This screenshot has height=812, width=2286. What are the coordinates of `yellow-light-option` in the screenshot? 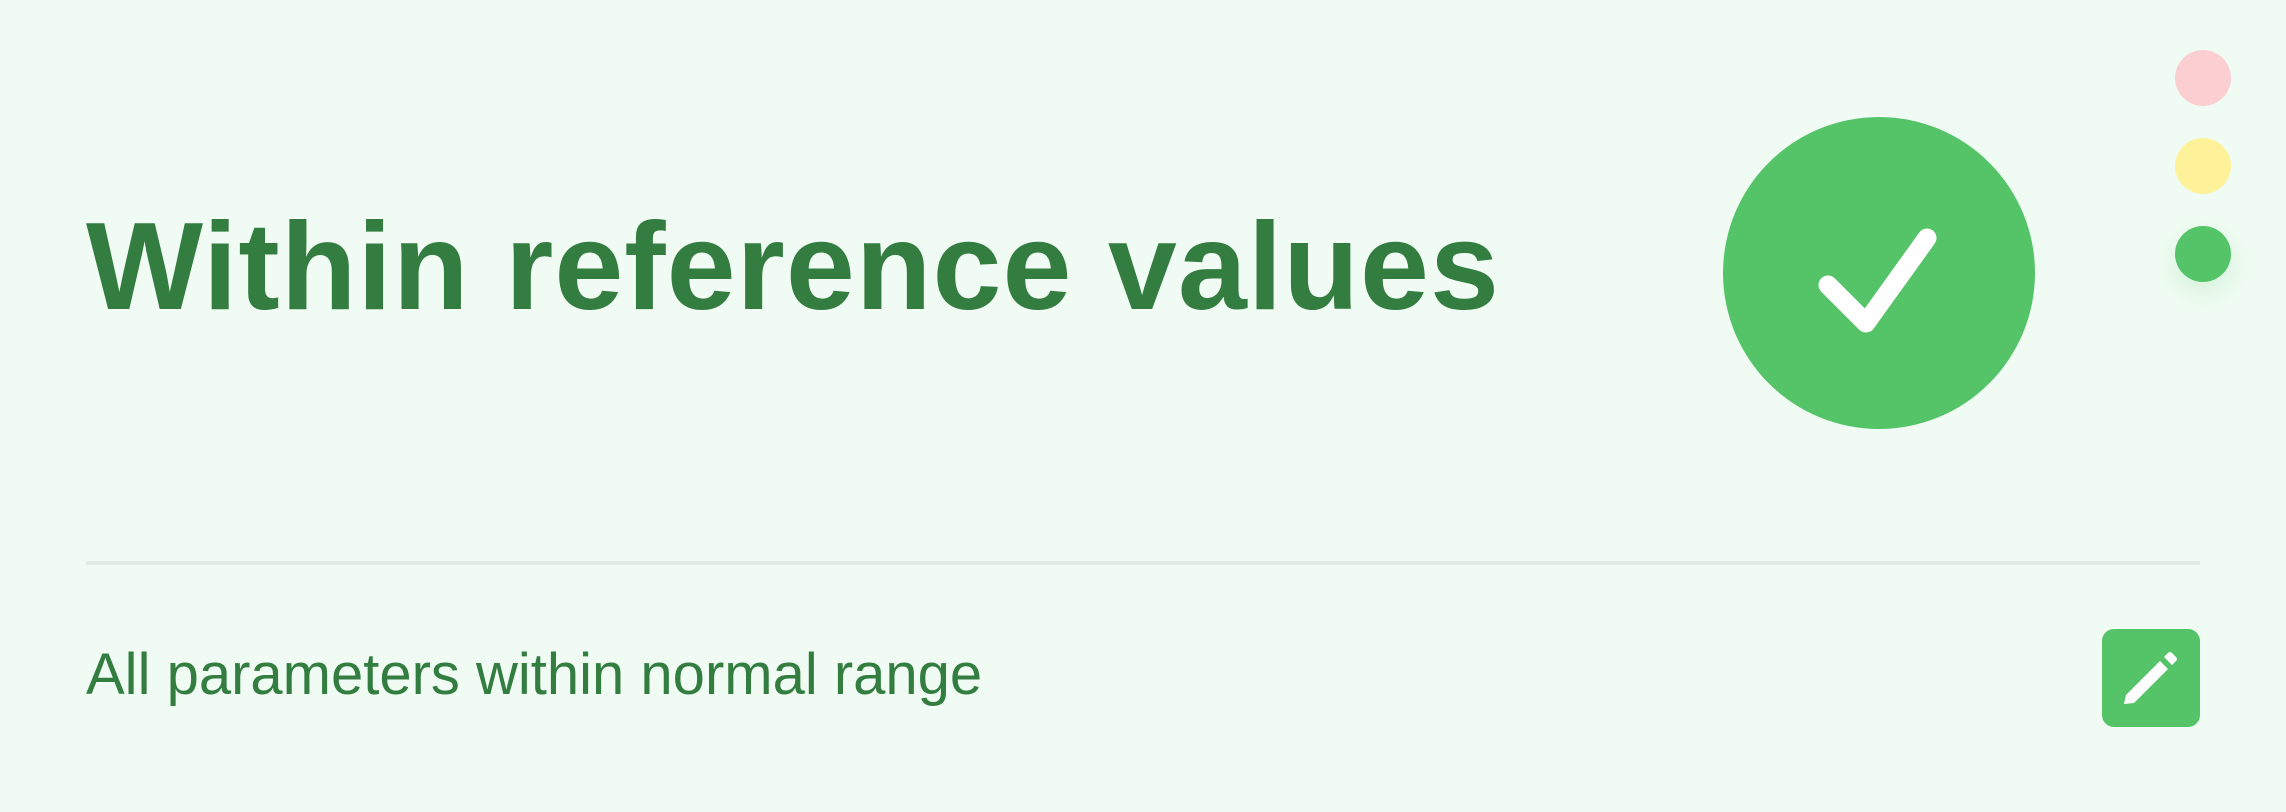 It's located at (2203, 166).